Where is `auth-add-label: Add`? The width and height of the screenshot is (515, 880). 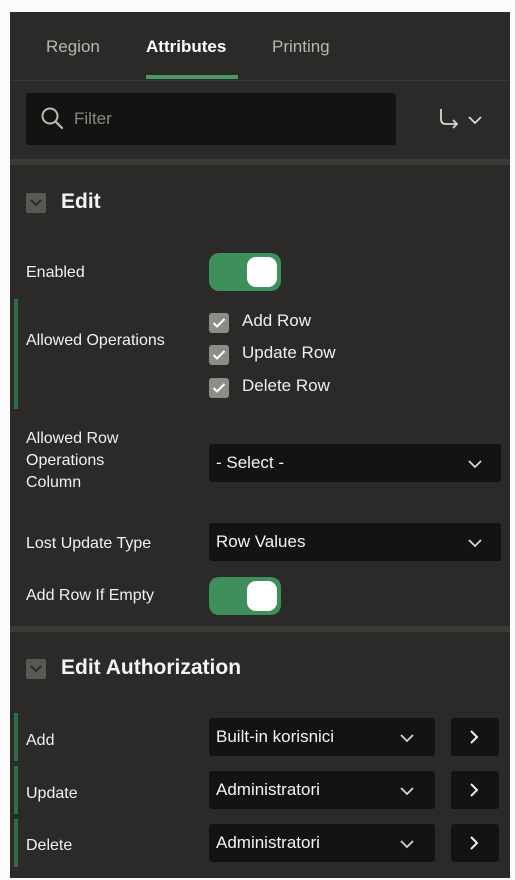 auth-add-label: Add is located at coordinates (40, 740).